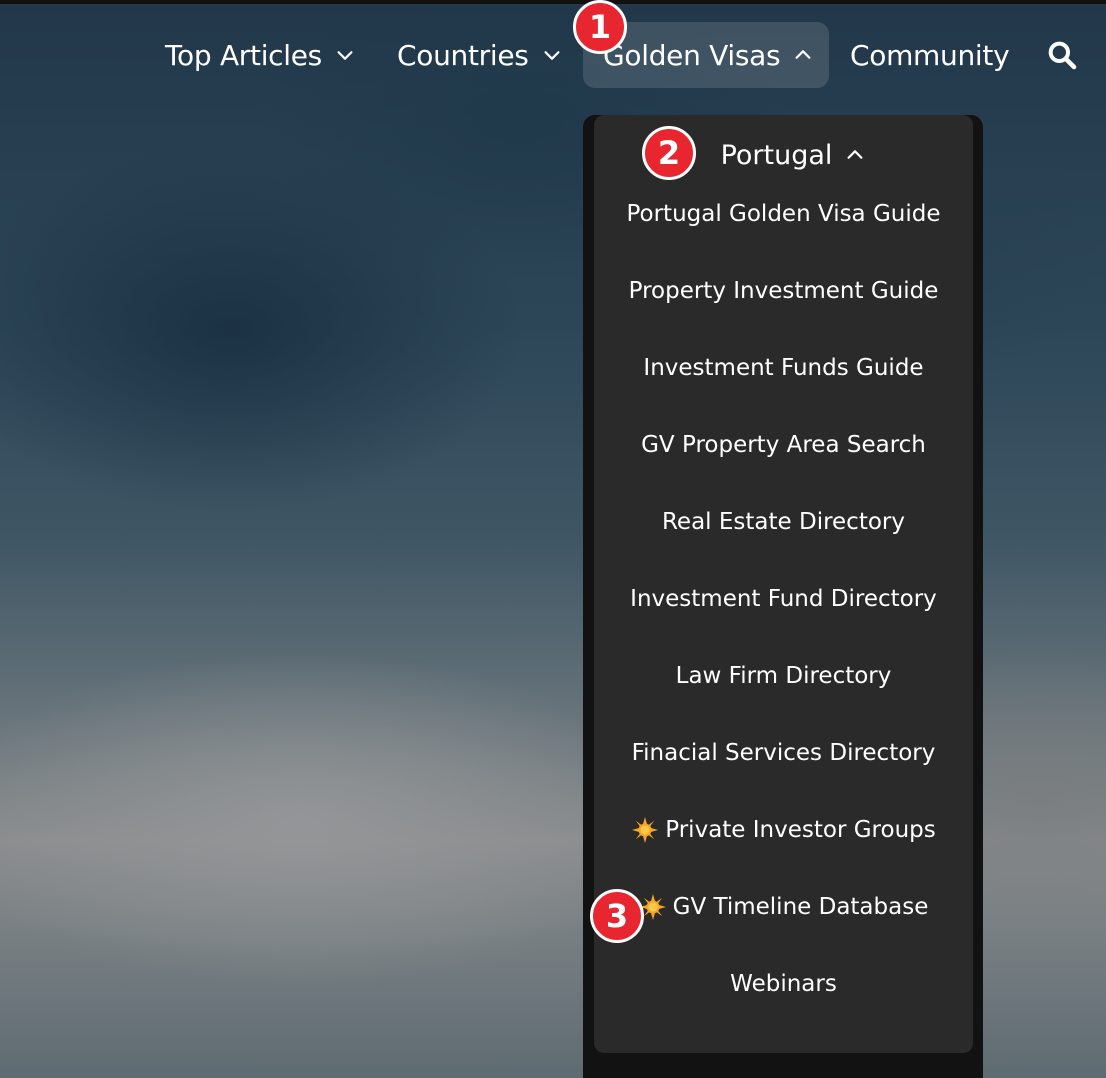 The width and height of the screenshot is (1106, 1078). I want to click on menu-item-label: Law Firm Directory, so click(783, 676).